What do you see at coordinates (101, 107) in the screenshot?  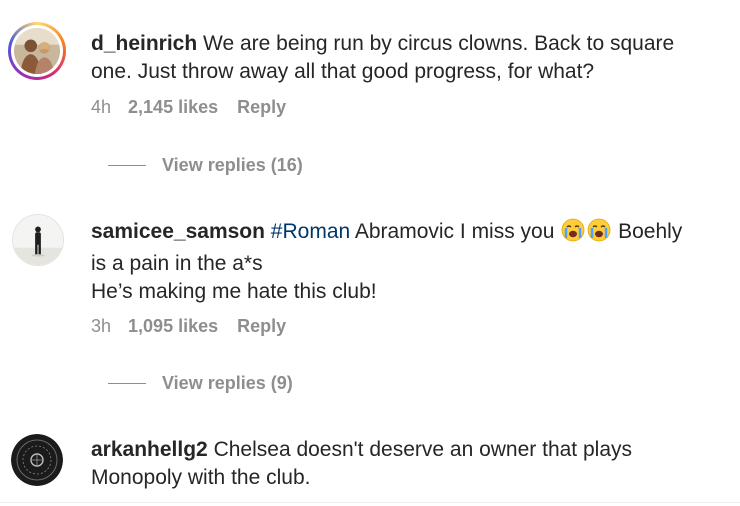 I see `comment-timestamp: 4h` at bounding box center [101, 107].